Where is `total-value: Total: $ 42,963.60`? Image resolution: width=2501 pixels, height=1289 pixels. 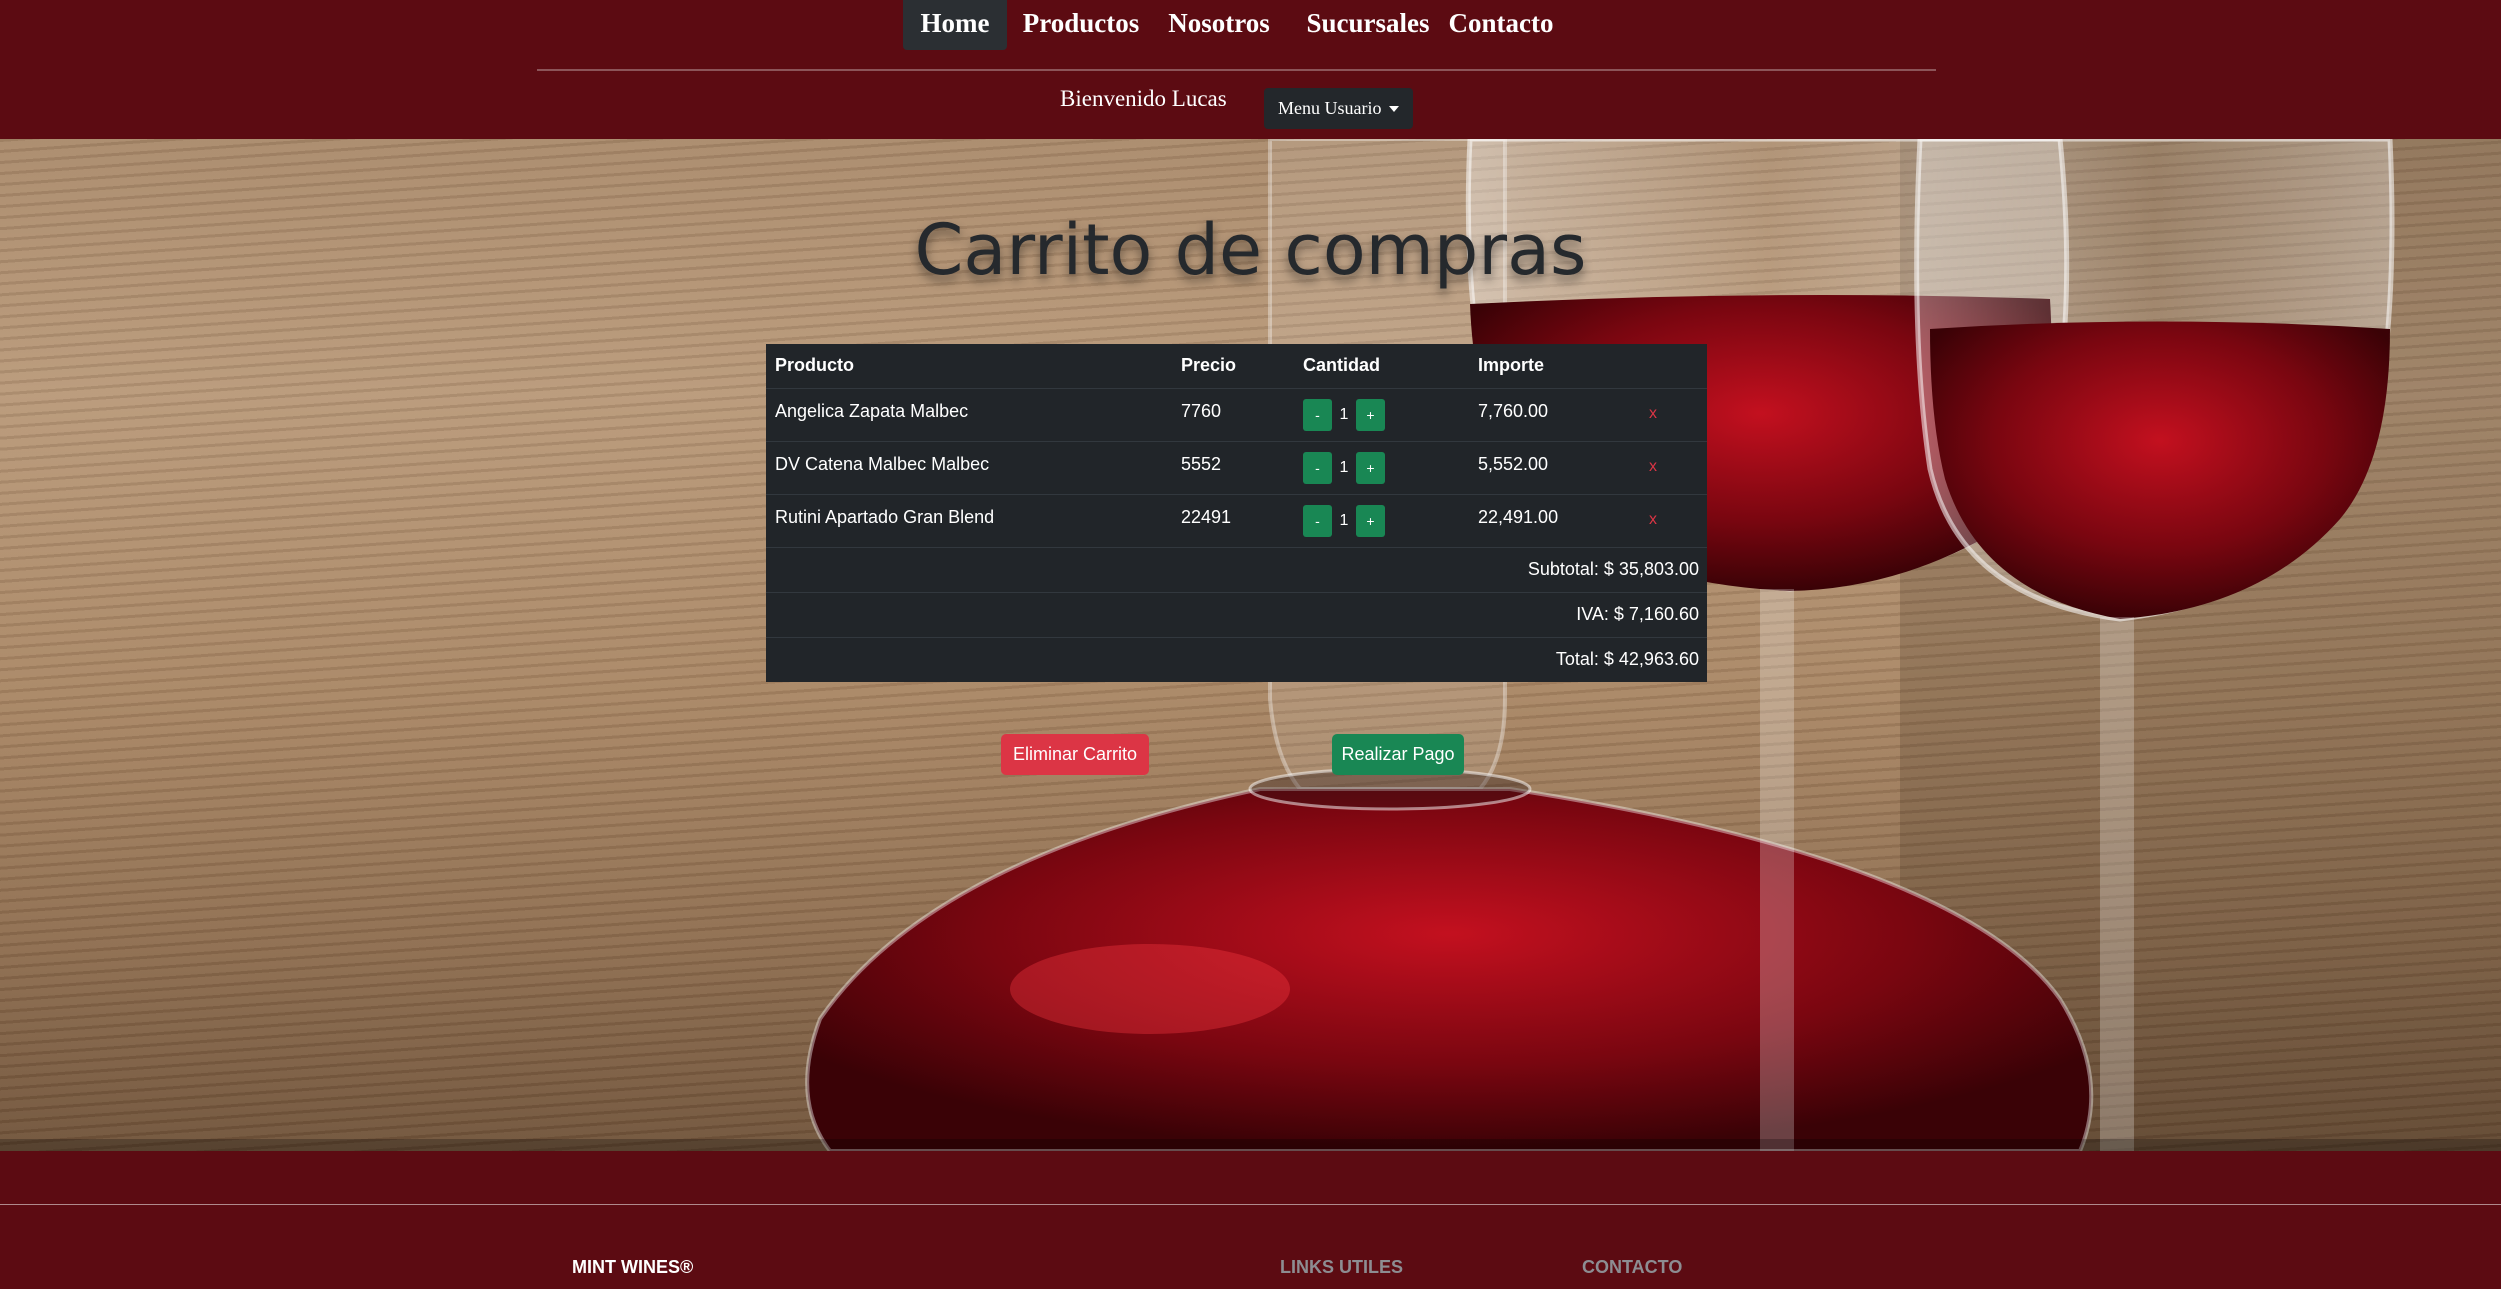 total-value: Total: $ 42,963.60 is located at coordinates (1627, 659).